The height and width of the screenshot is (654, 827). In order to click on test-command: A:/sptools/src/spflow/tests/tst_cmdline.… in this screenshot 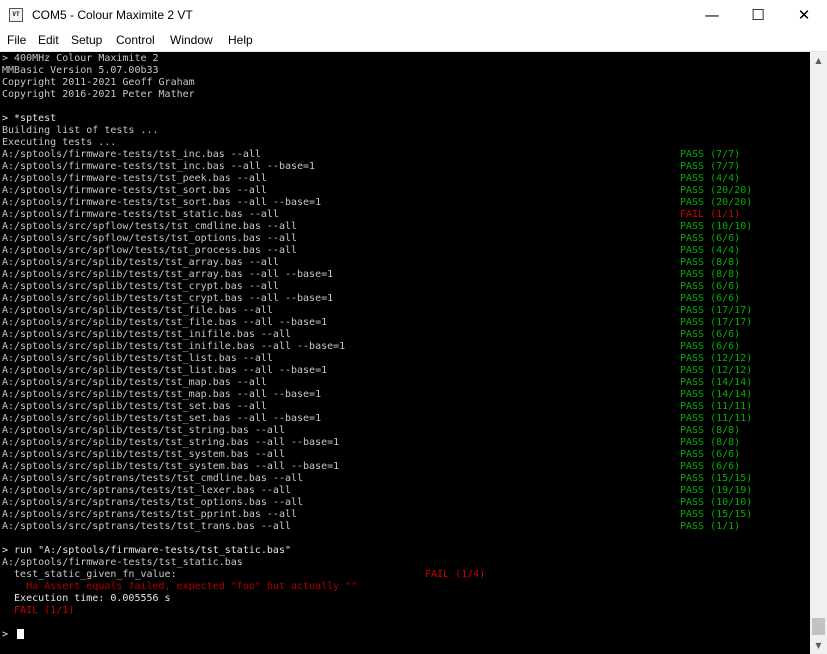, I will do `click(150, 226)`.